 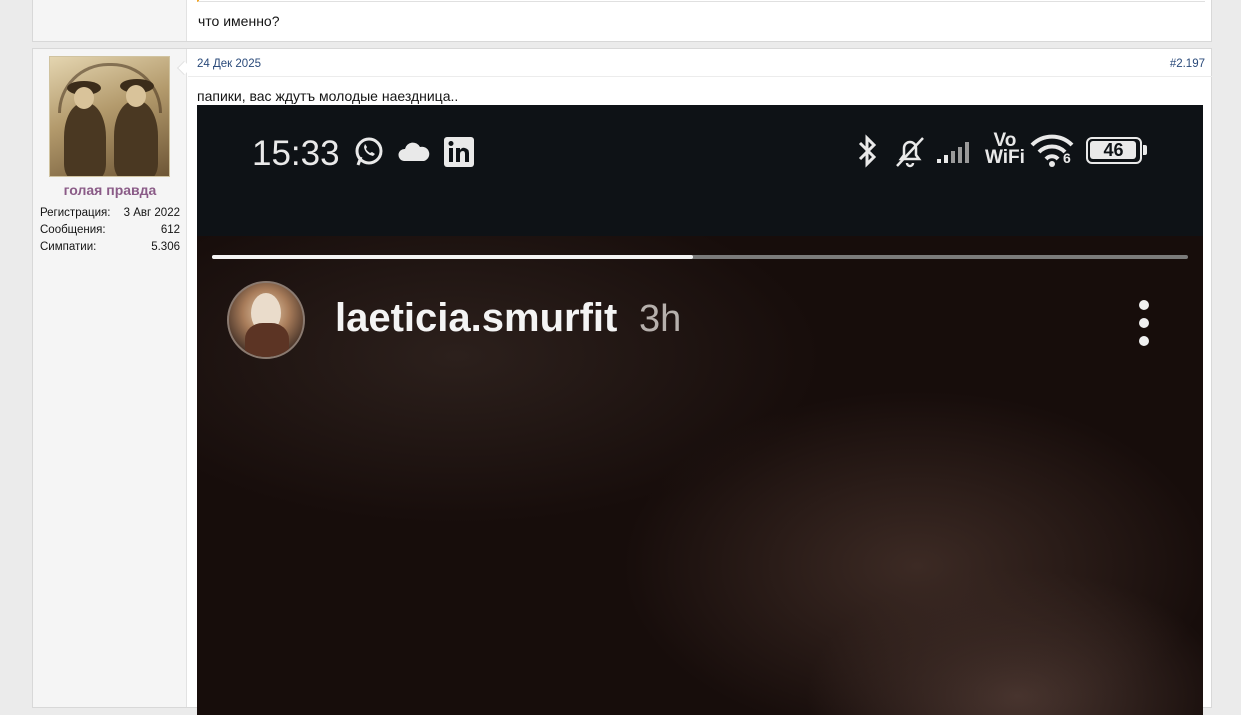 What do you see at coordinates (701, 1) in the screenshot?
I see `quote-block-edge` at bounding box center [701, 1].